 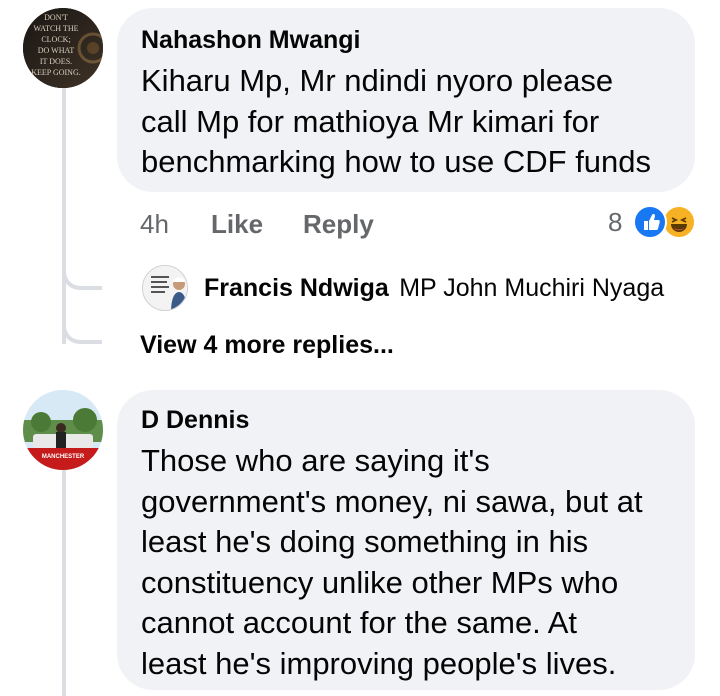 I want to click on reaction-count: 8, so click(x=615, y=222).